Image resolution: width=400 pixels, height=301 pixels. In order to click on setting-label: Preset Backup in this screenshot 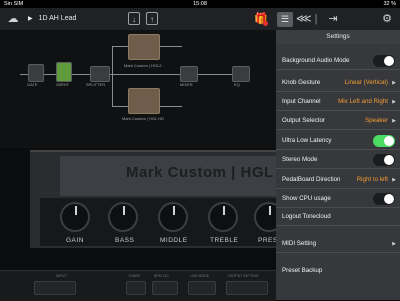, I will do `click(302, 270)`.